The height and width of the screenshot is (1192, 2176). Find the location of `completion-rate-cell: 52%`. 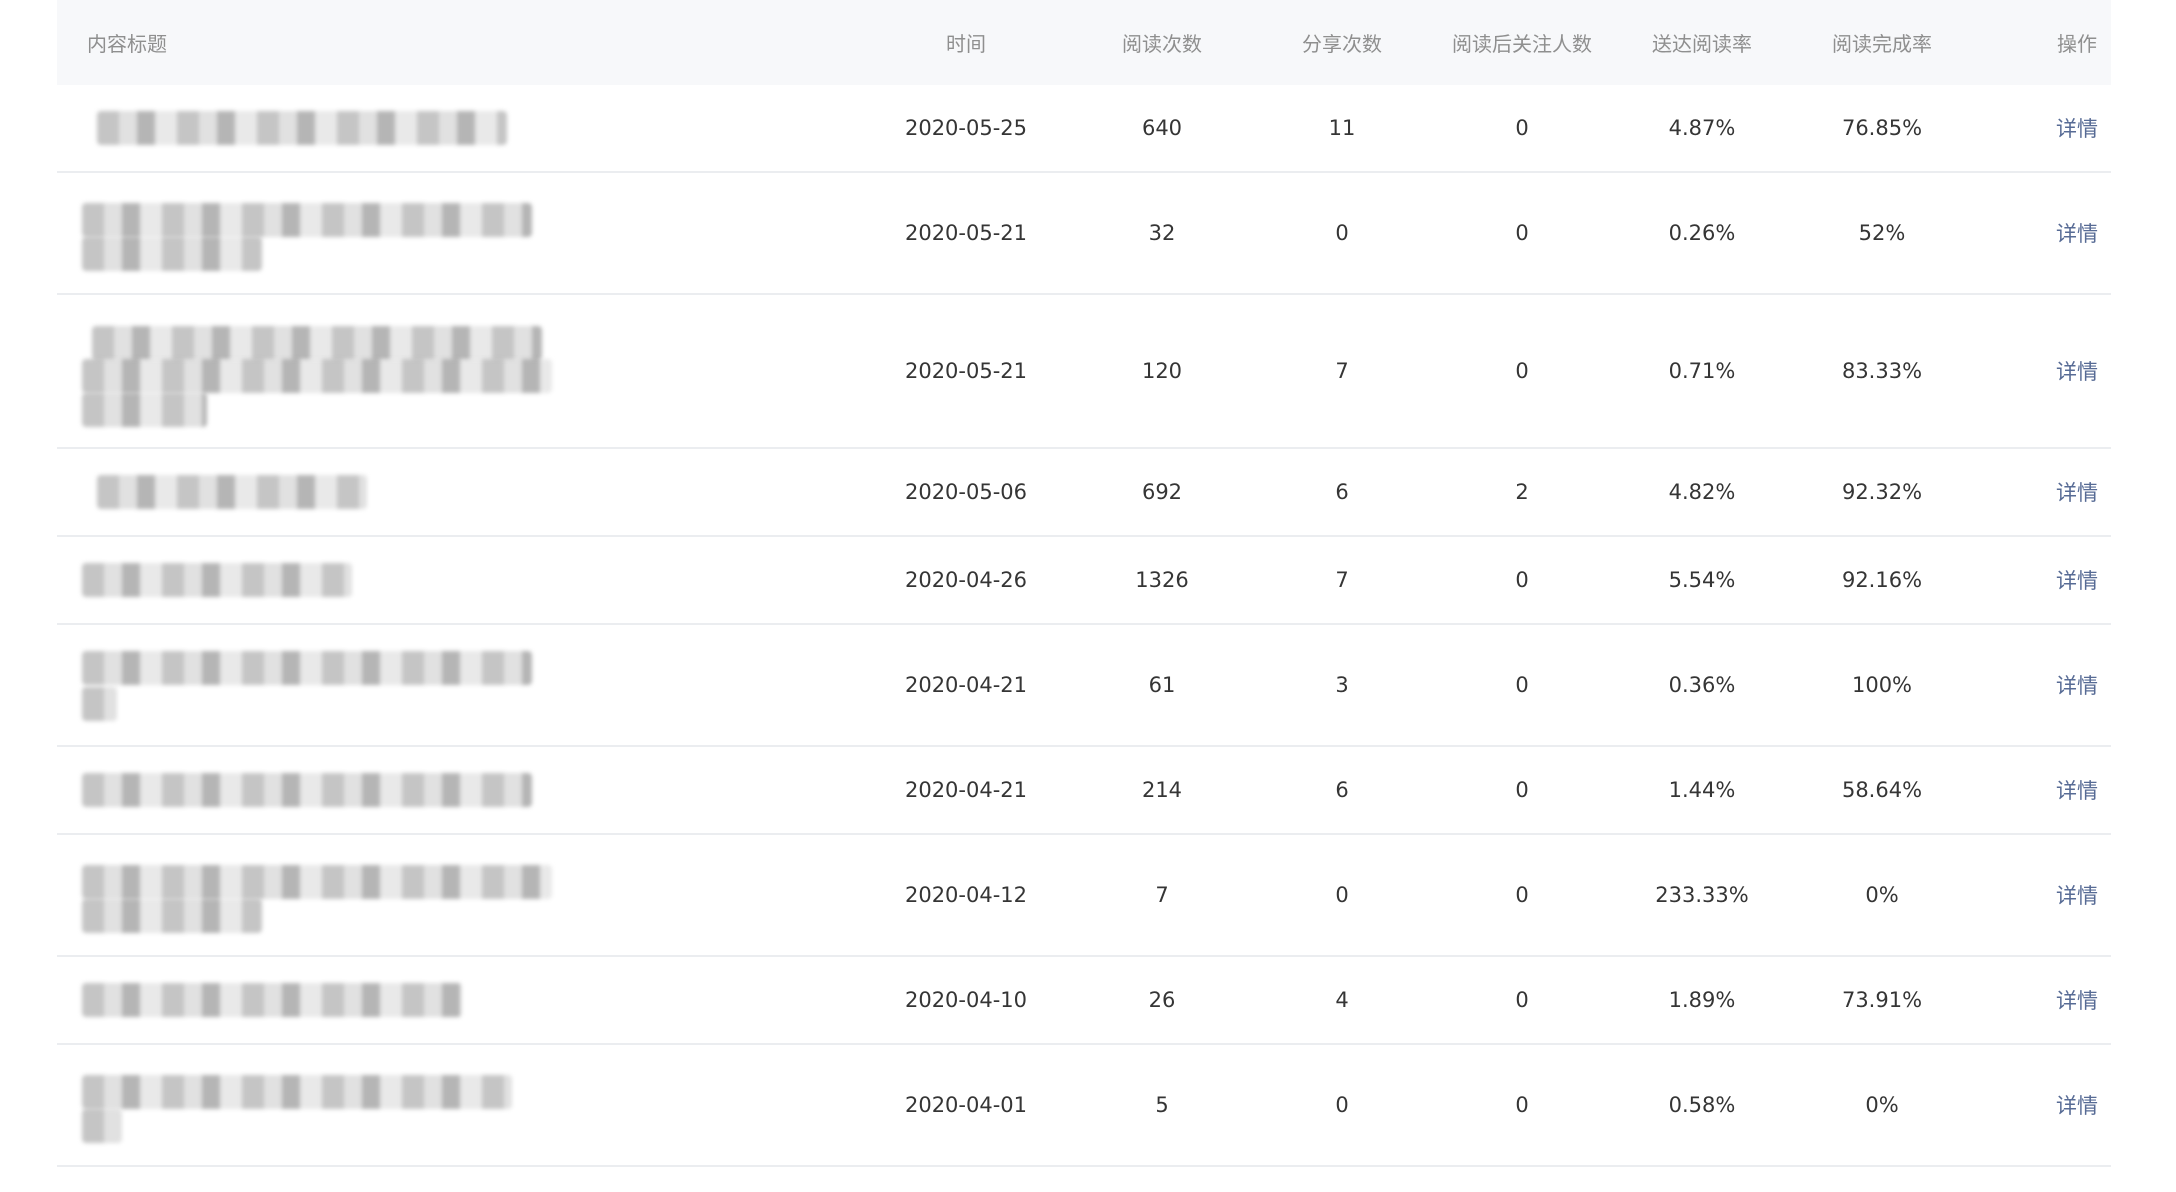

completion-rate-cell: 52% is located at coordinates (1882, 233).